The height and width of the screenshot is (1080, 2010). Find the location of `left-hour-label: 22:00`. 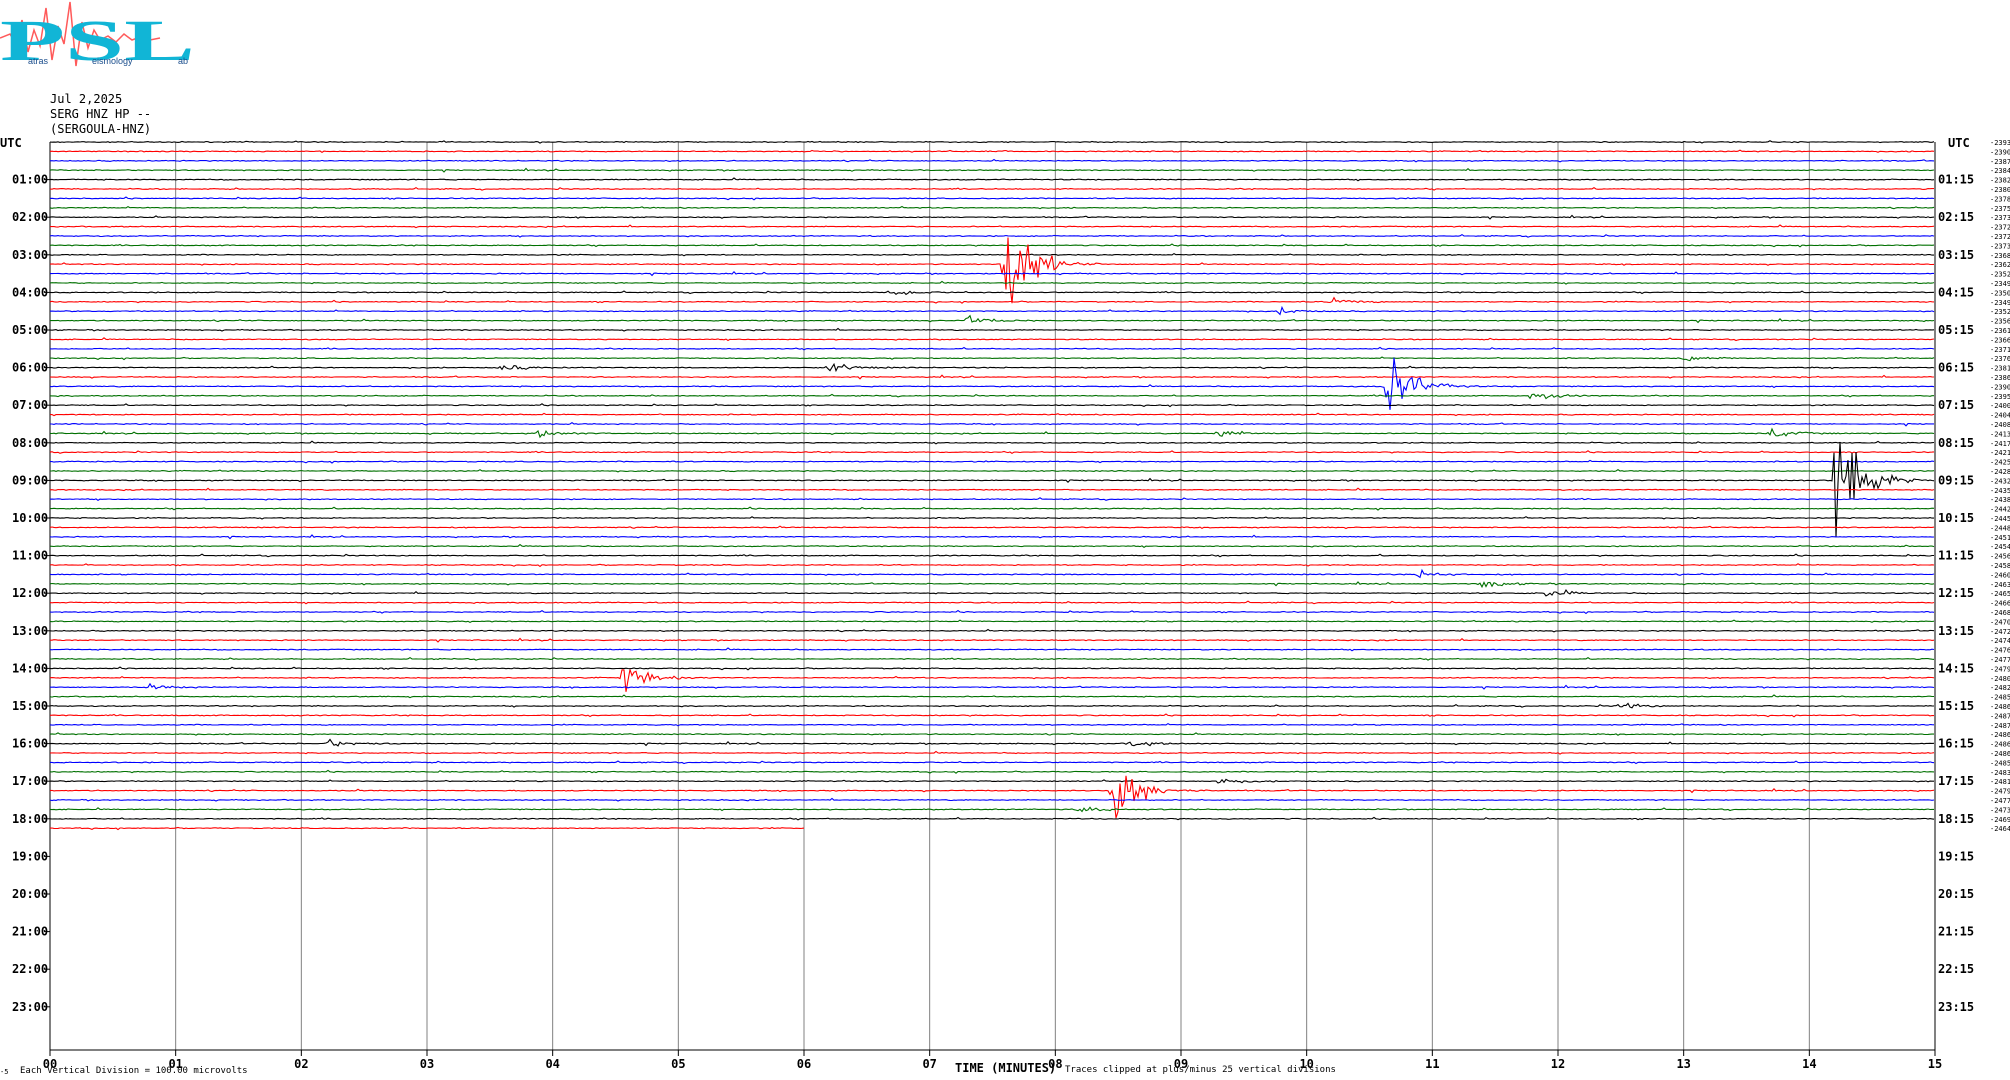

left-hour-label: 22:00 is located at coordinates (30, 969).